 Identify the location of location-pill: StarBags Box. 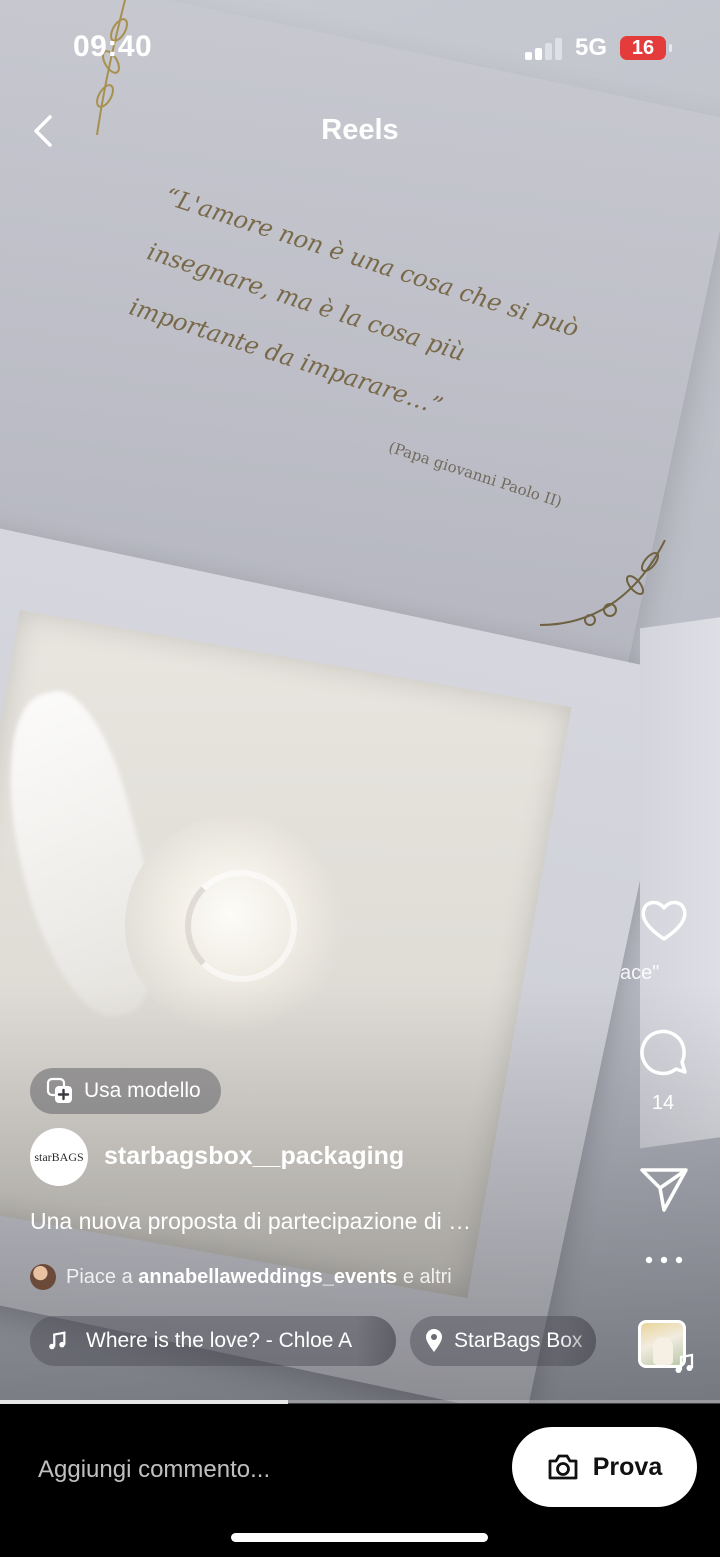
(503, 1341).